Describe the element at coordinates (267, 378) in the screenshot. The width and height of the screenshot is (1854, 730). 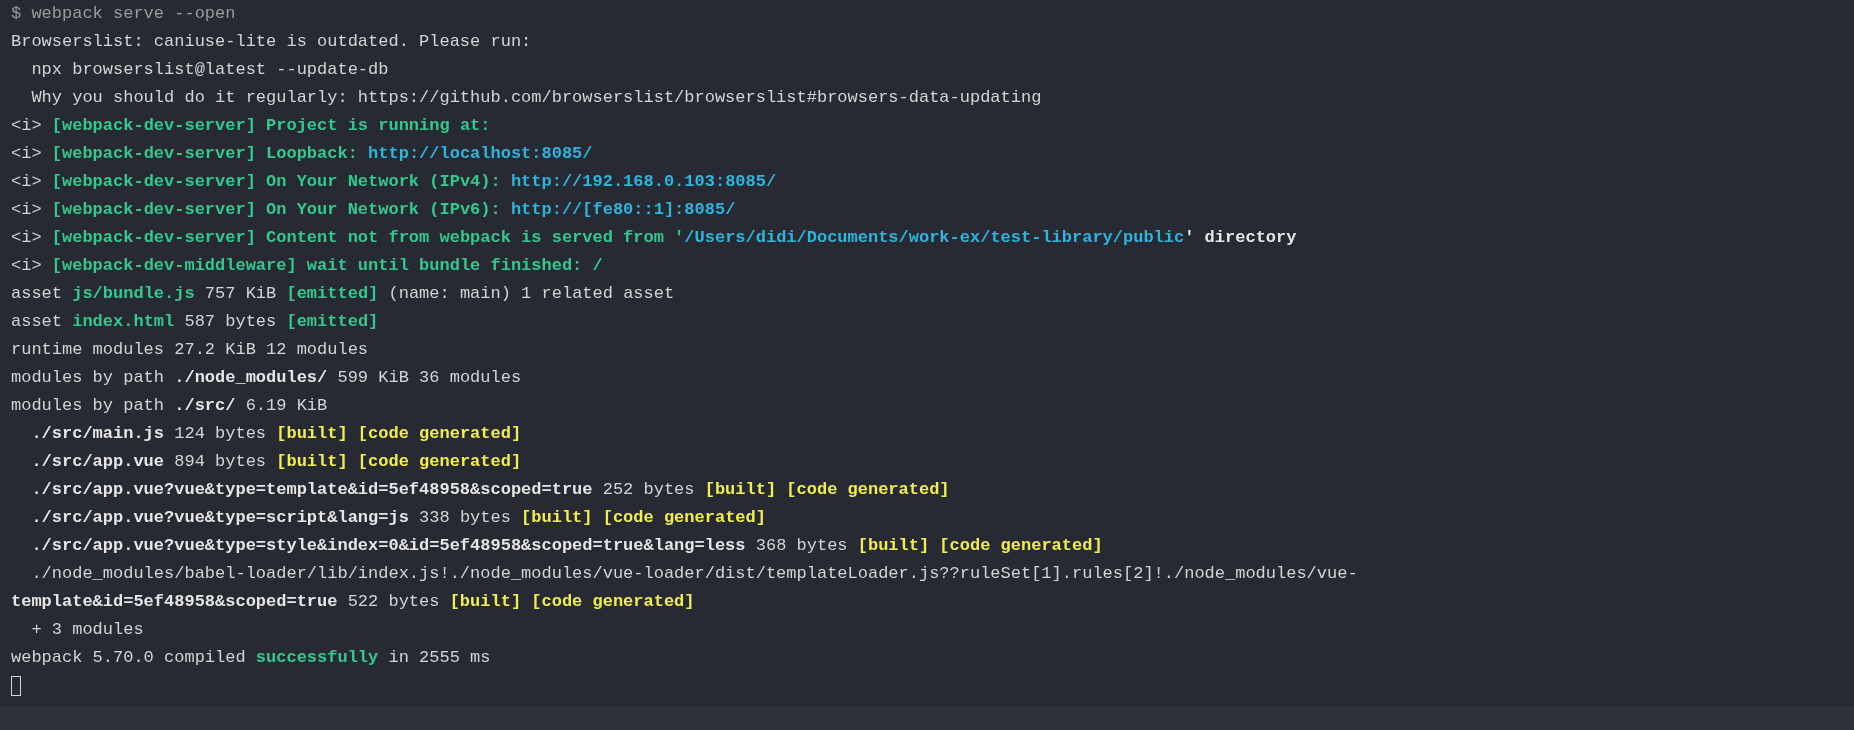
I see `terminal-line: modules by path ./node_modules/ 599 KiB 36 modules` at that location.